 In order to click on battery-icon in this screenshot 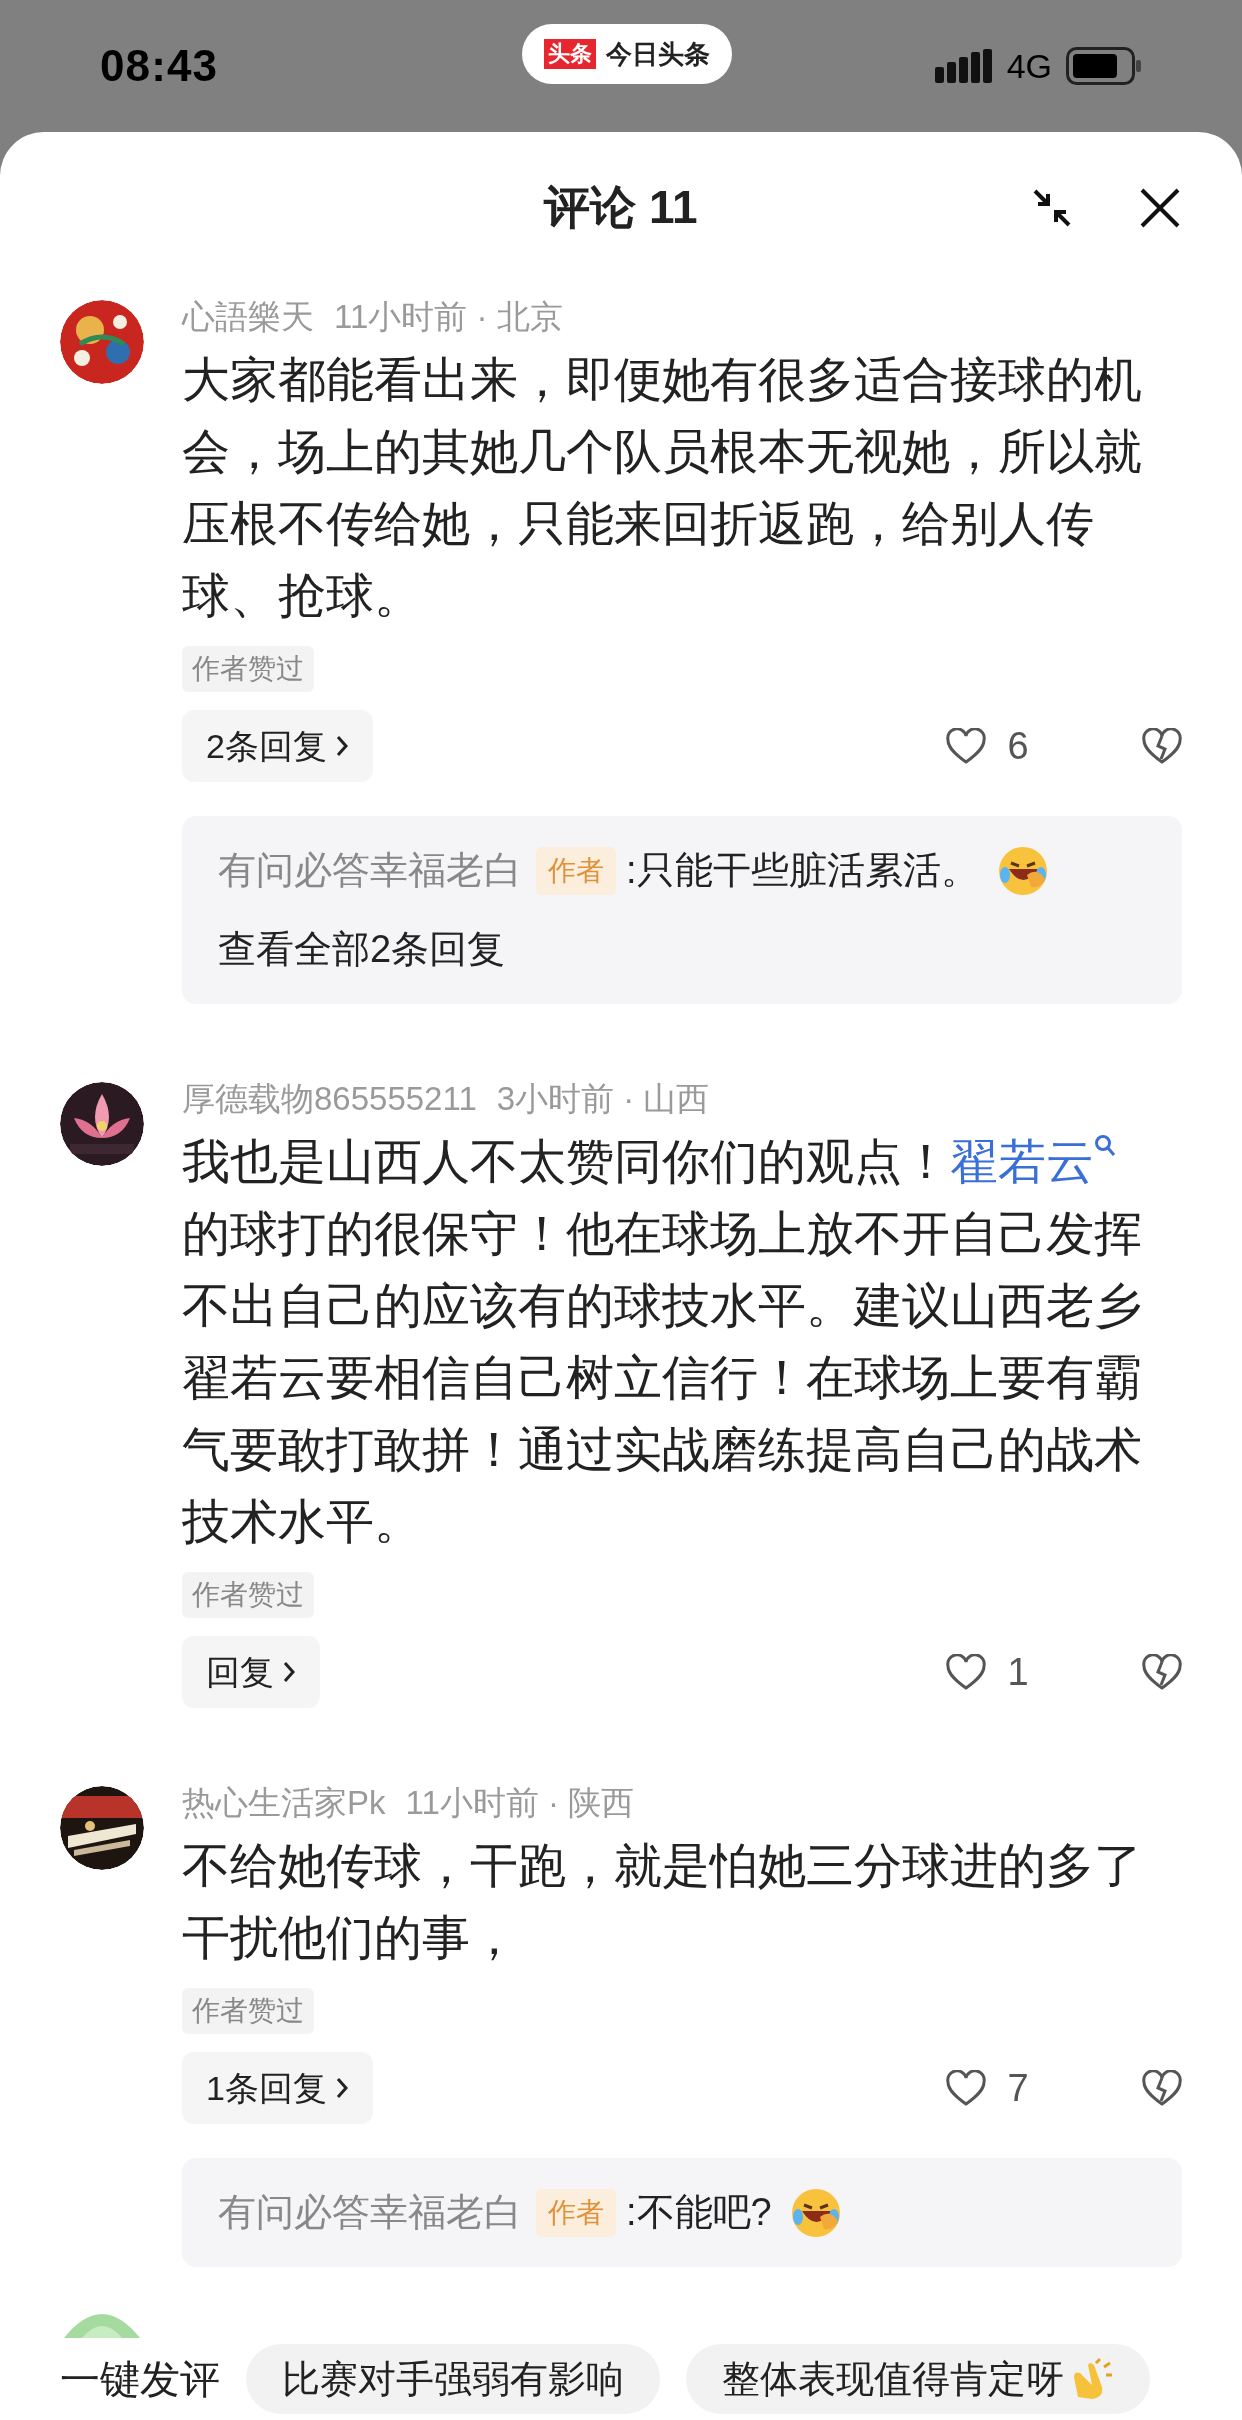, I will do `click(1104, 66)`.